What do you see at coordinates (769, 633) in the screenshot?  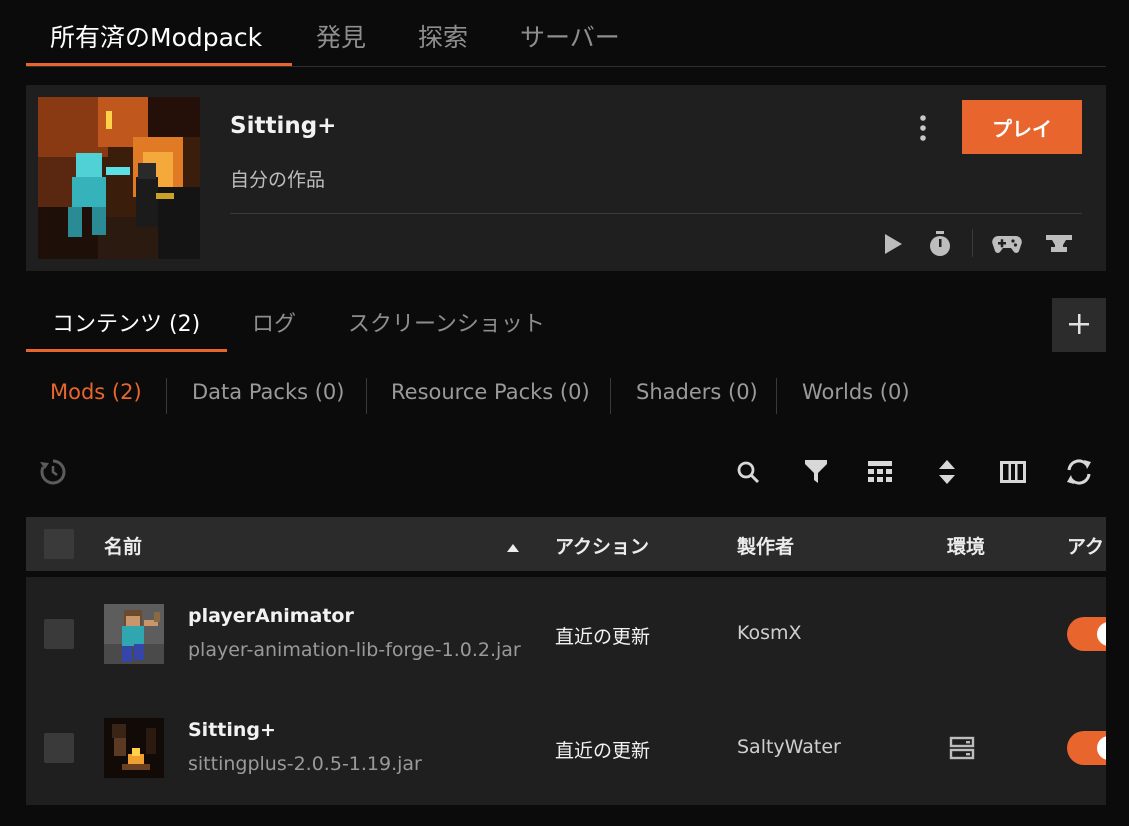 I see `mod-author: KosmX` at bounding box center [769, 633].